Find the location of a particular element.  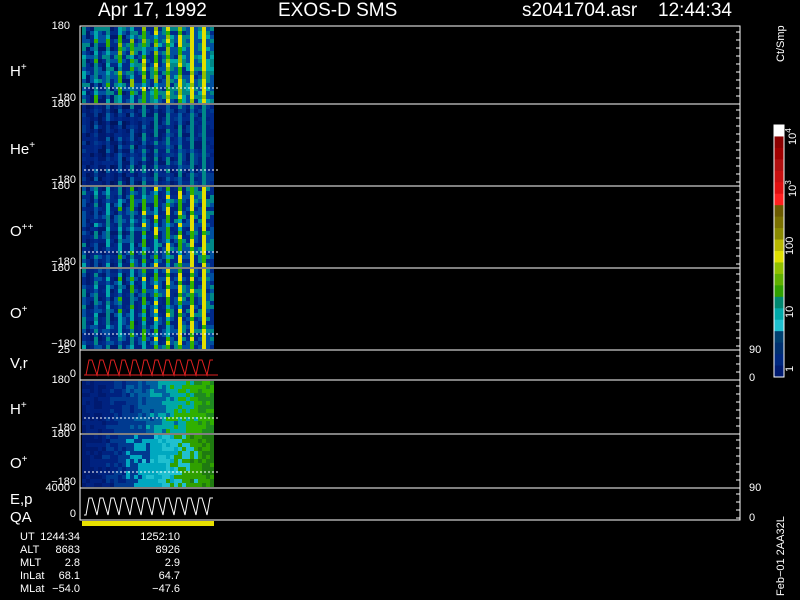

y-tick-top: 180 is located at coordinates (60, 186).